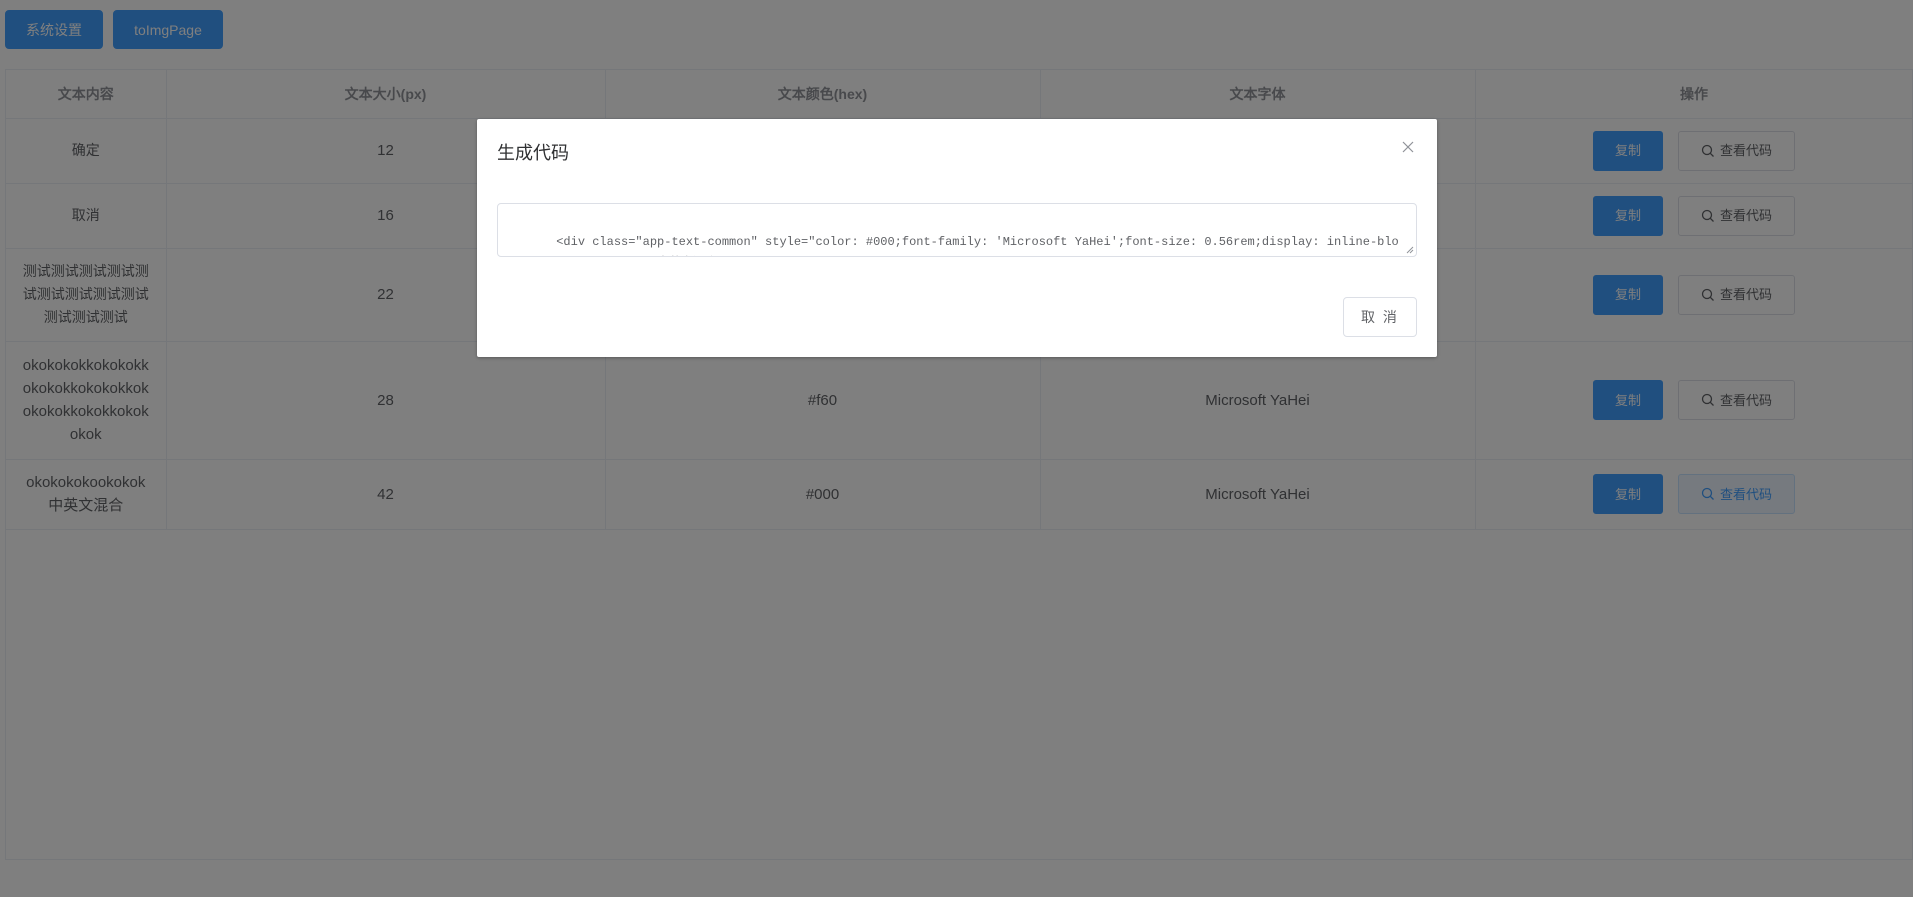 The height and width of the screenshot is (897, 1913). What do you see at coordinates (1410, 250) in the screenshot?
I see `resize-handle-icon` at bounding box center [1410, 250].